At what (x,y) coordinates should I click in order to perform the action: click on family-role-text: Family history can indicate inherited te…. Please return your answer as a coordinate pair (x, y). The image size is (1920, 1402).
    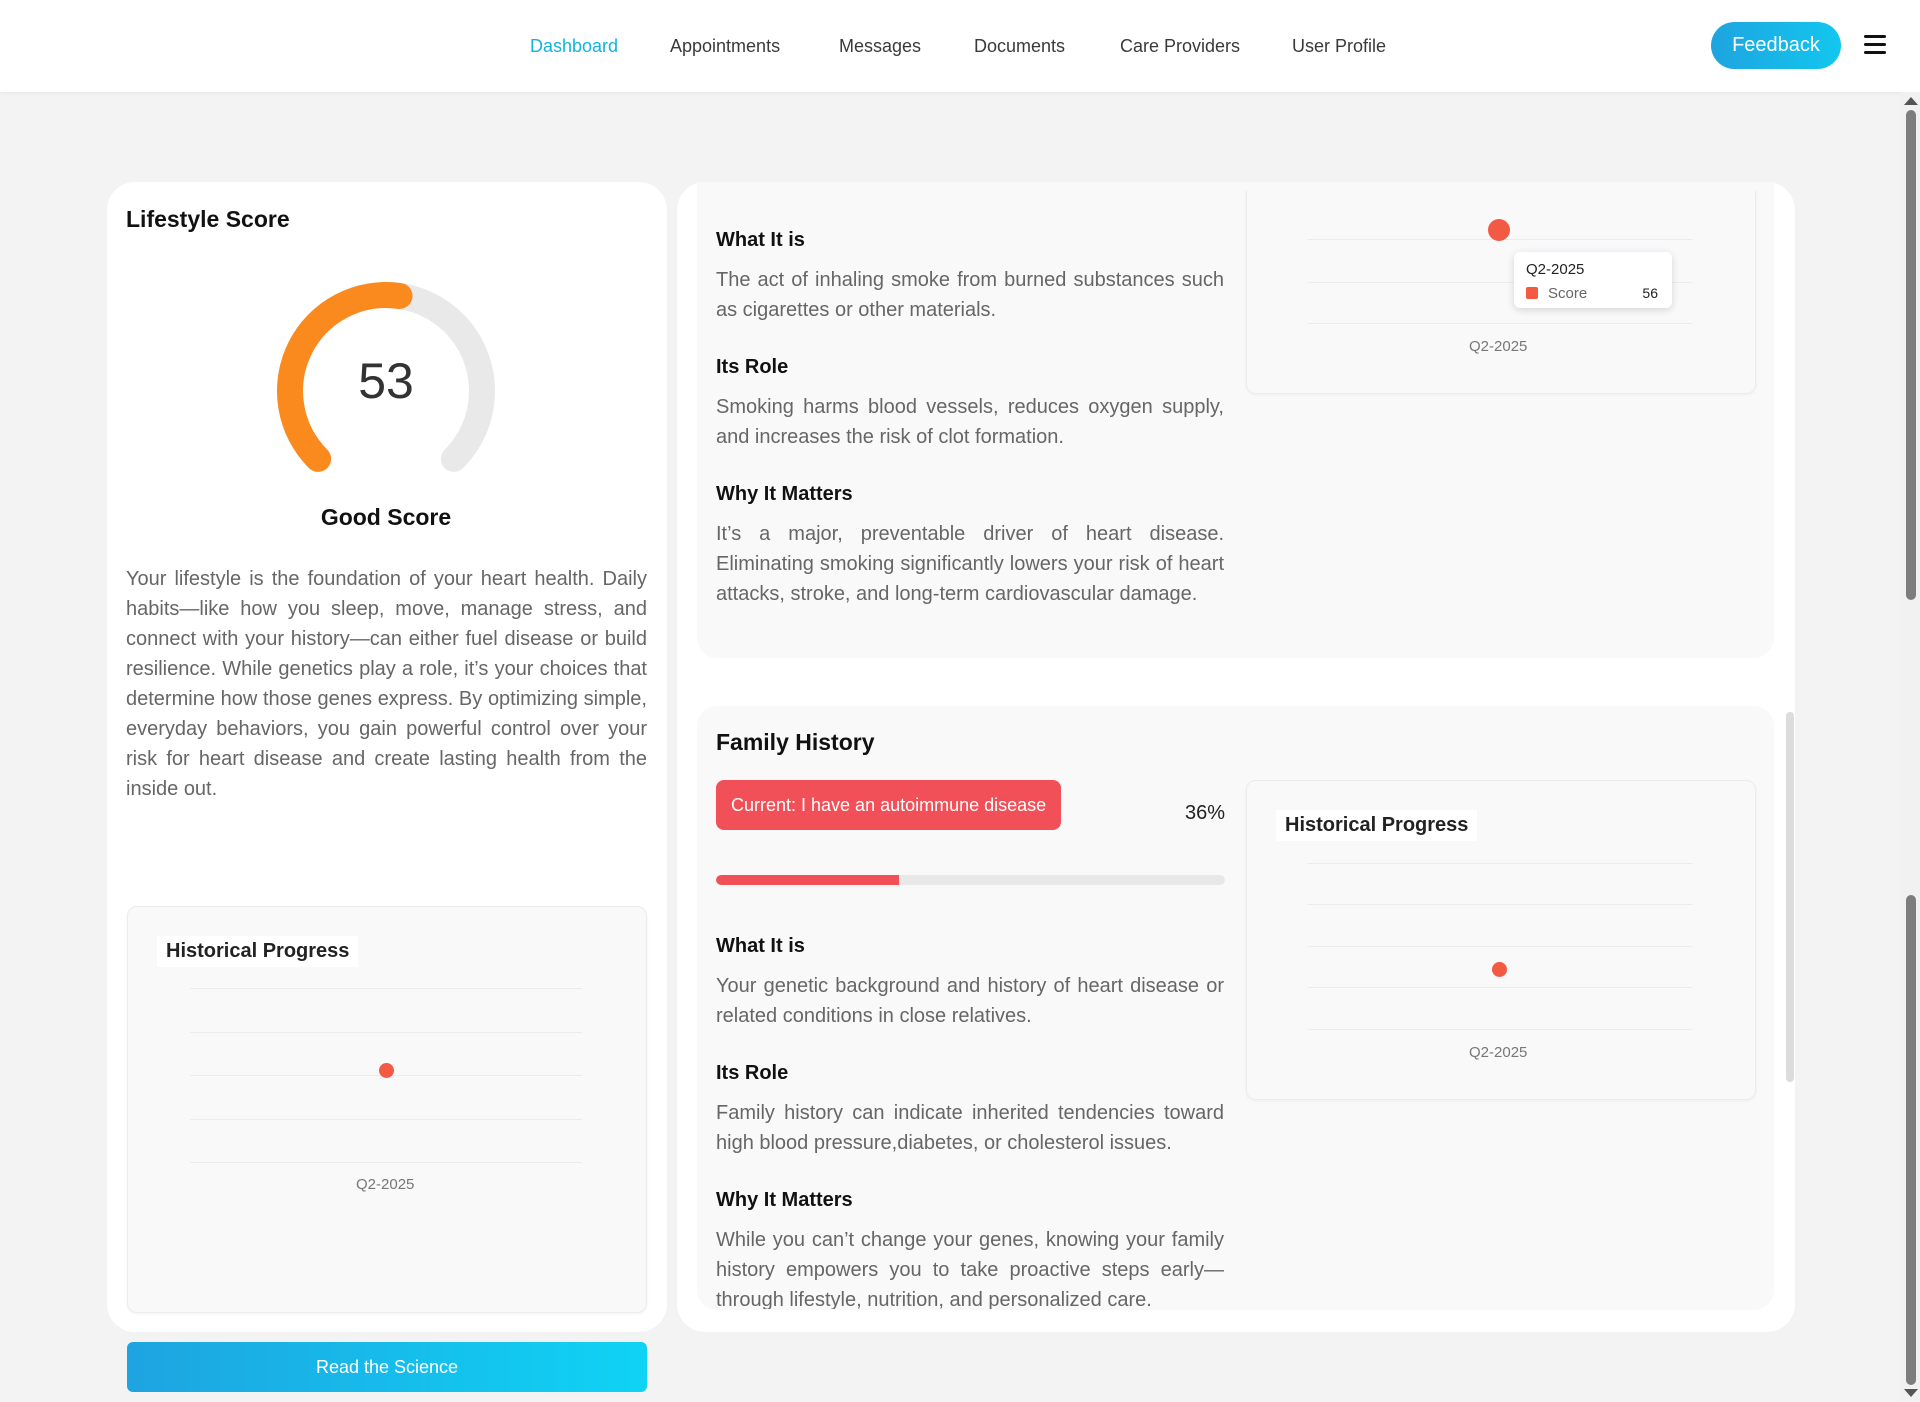
    Looking at the image, I should click on (970, 1128).